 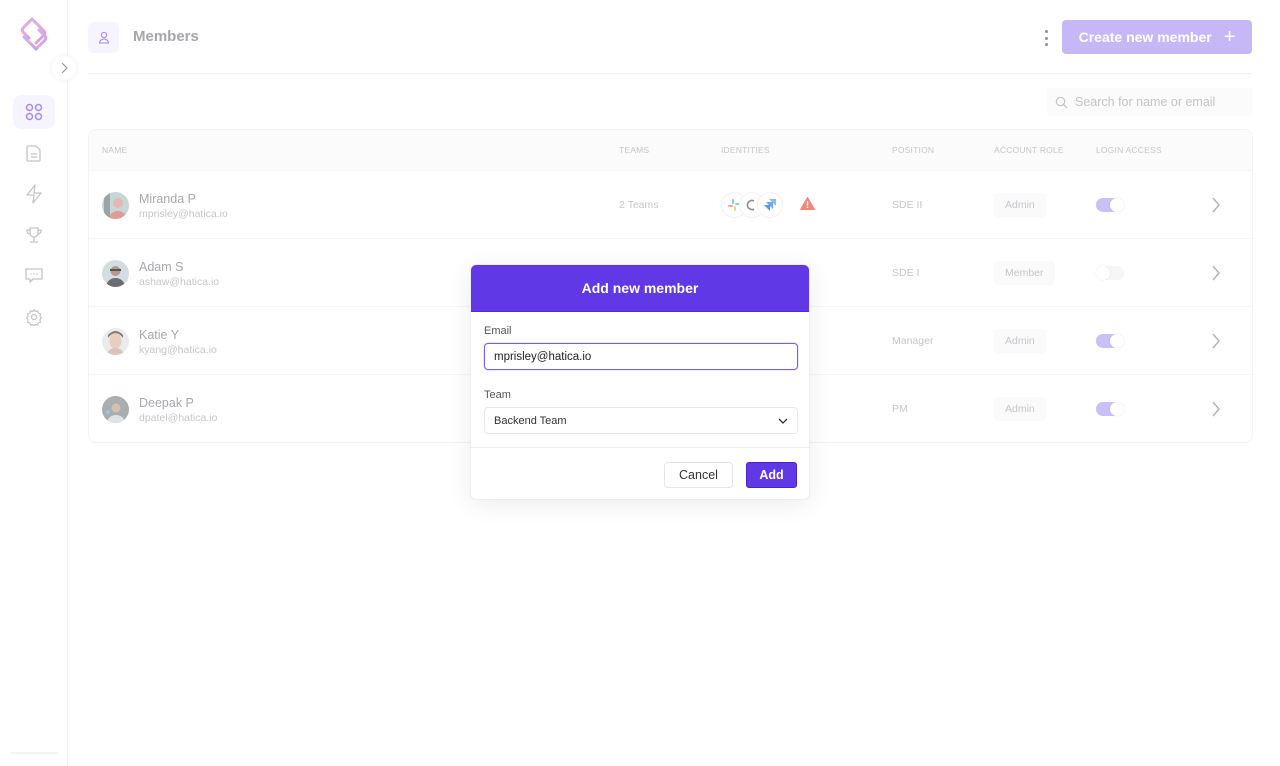 What do you see at coordinates (745, 150) in the screenshot?
I see `column-header-identities: Identities` at bounding box center [745, 150].